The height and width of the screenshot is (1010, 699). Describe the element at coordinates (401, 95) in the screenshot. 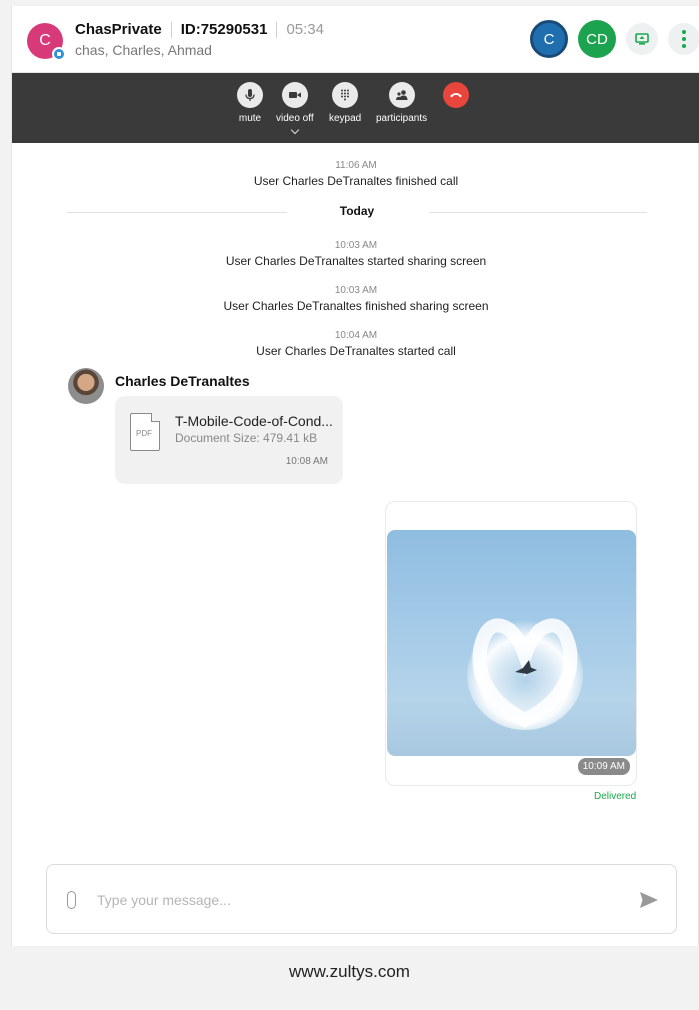

I see `participants-icon` at that location.